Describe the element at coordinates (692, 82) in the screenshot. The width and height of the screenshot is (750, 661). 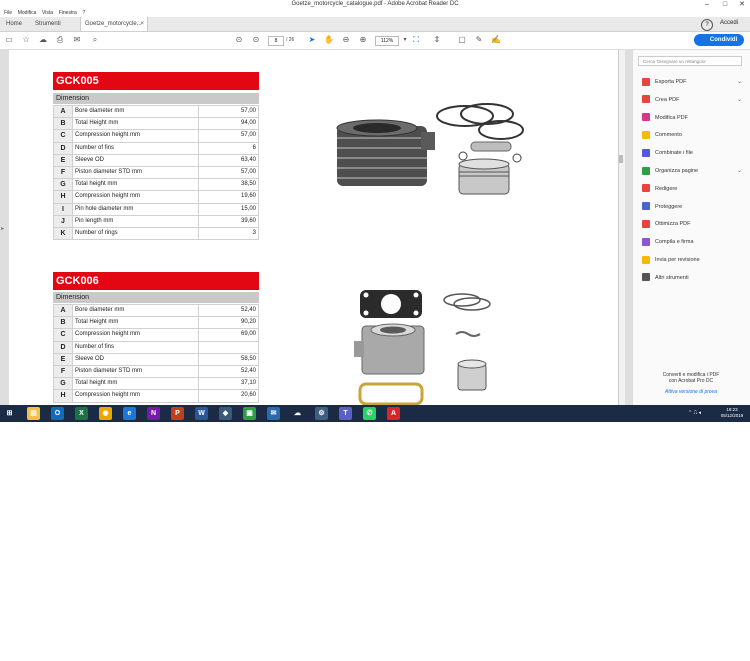
I see `tool-item: Esporta PDF ⌄` at that location.